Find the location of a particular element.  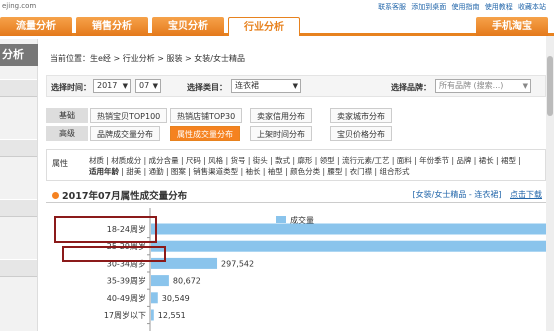

category-label: 40-49周岁 is located at coordinates (126, 298).